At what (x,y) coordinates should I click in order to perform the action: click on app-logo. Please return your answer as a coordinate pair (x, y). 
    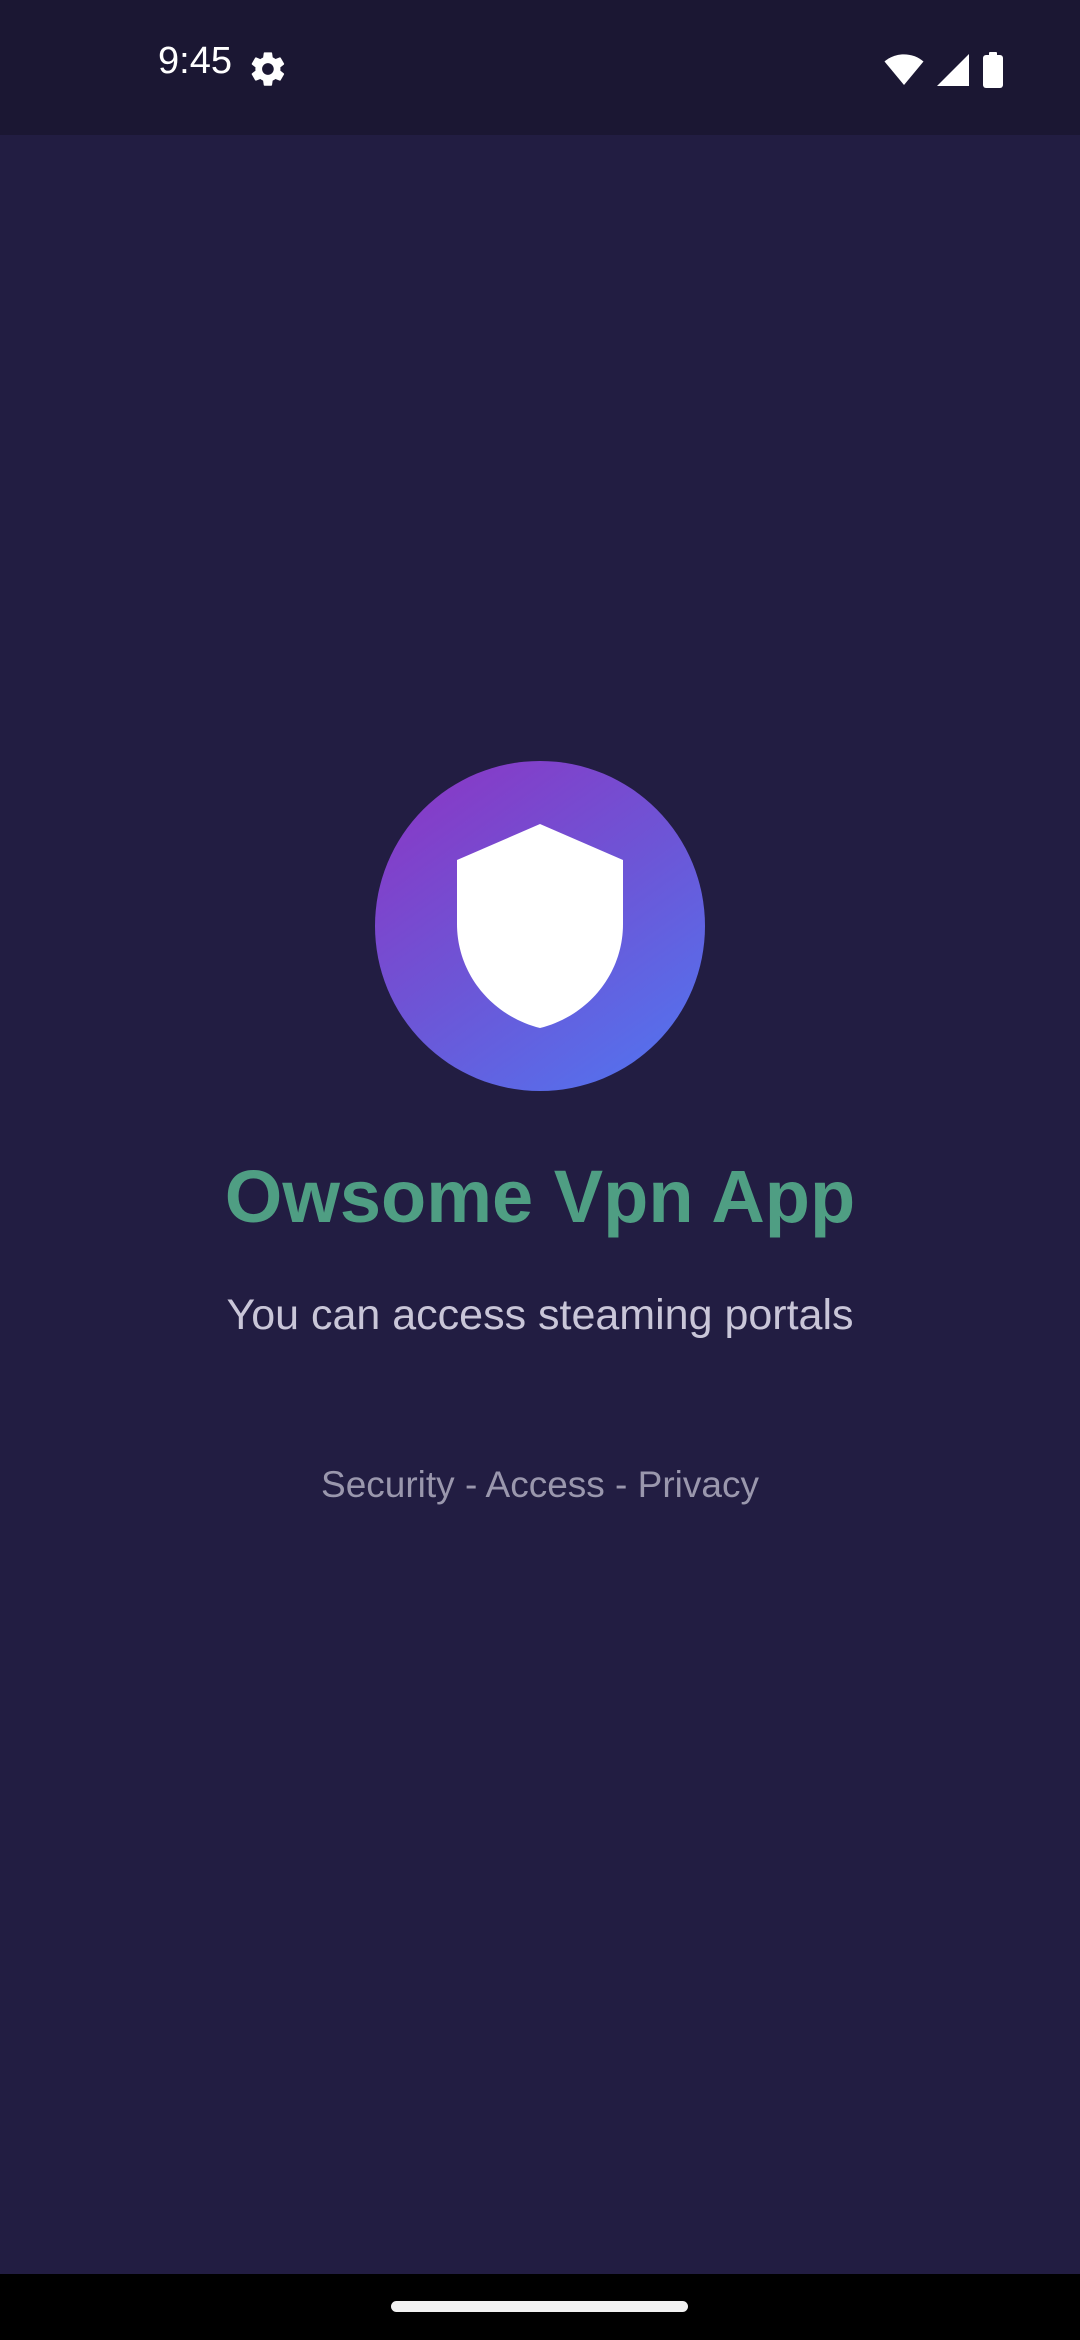
    Looking at the image, I should click on (540, 926).